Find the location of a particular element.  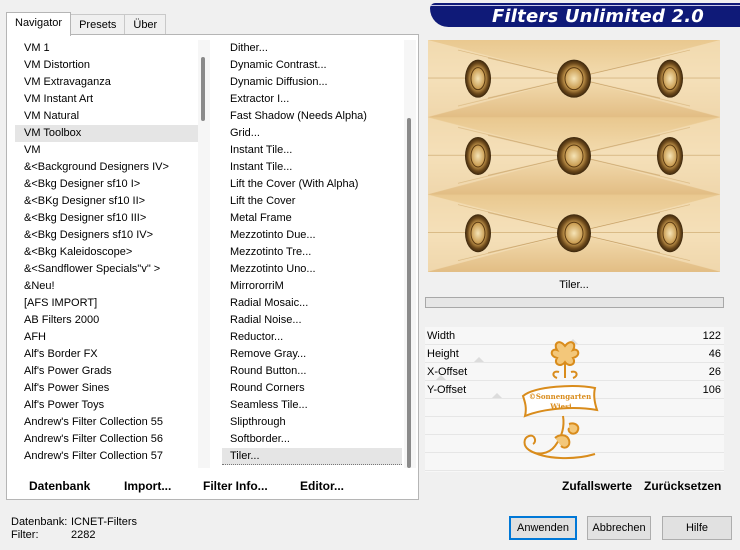

category-item: [AFS IMPORT] is located at coordinates (107, 303).